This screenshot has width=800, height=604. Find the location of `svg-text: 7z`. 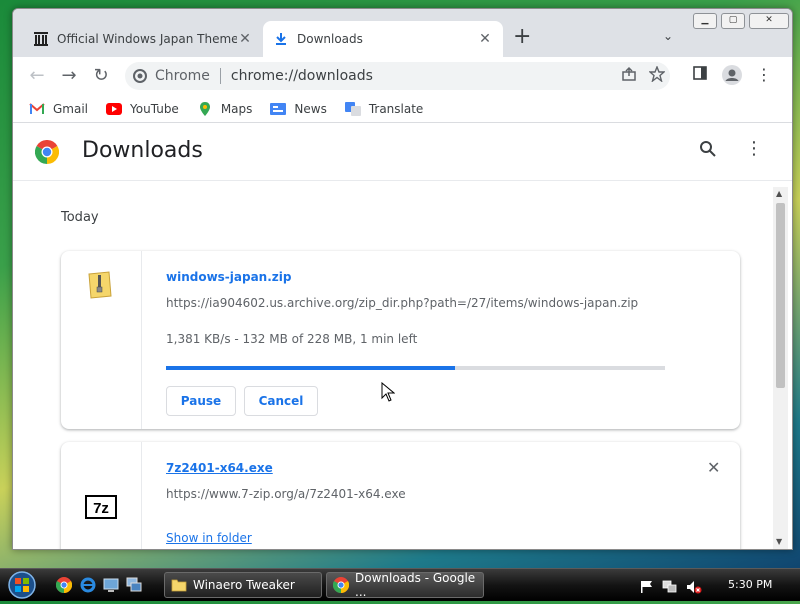

svg-text: 7z is located at coordinates (101, 508).